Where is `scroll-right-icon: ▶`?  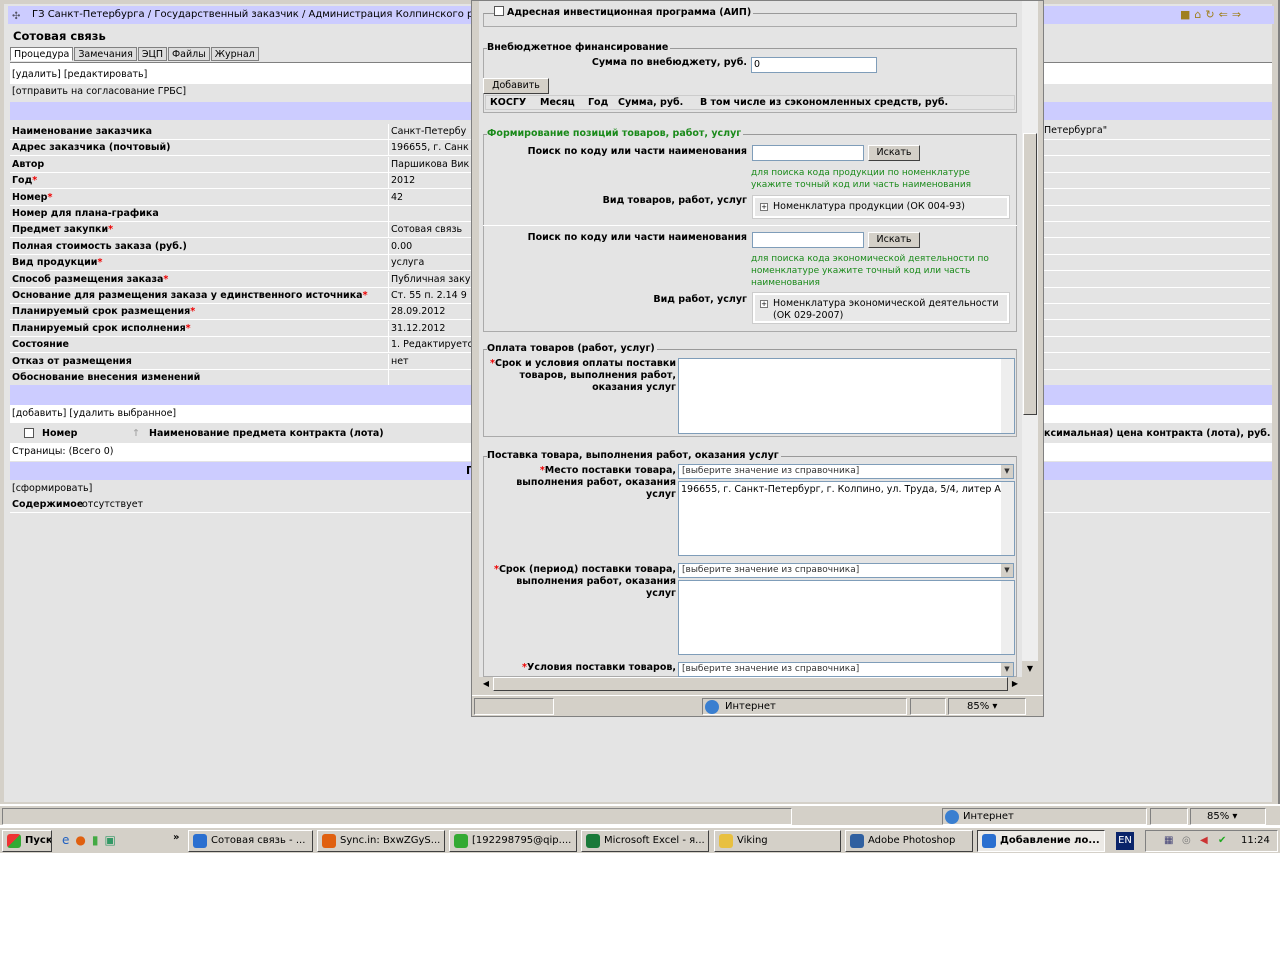
scroll-right-icon: ▶ is located at coordinates (1015, 684).